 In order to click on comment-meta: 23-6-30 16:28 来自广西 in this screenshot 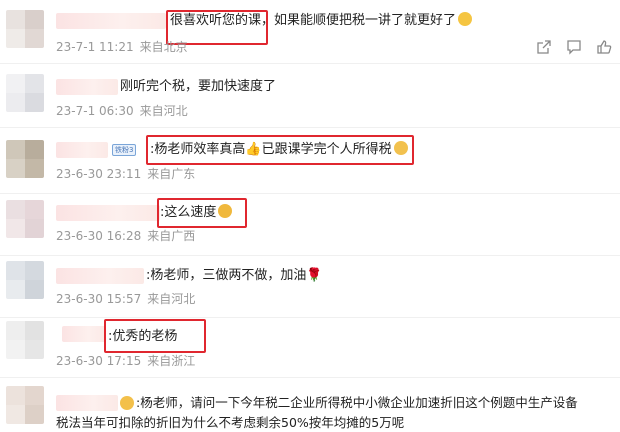, I will do `click(125, 236)`.